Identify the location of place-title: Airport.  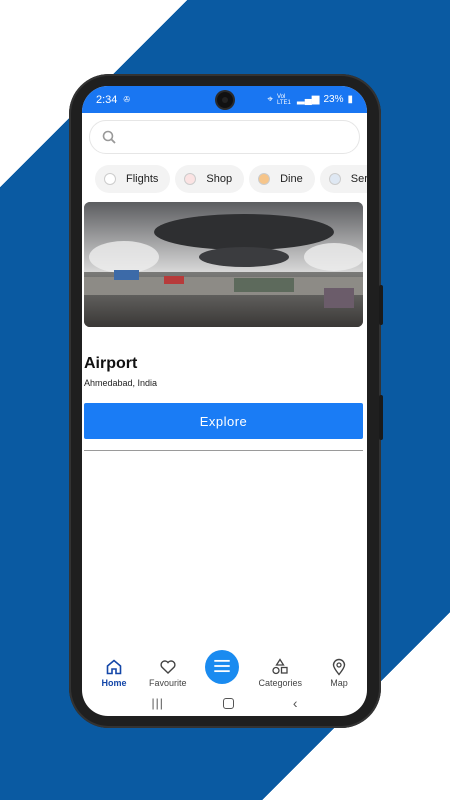
(111, 363).